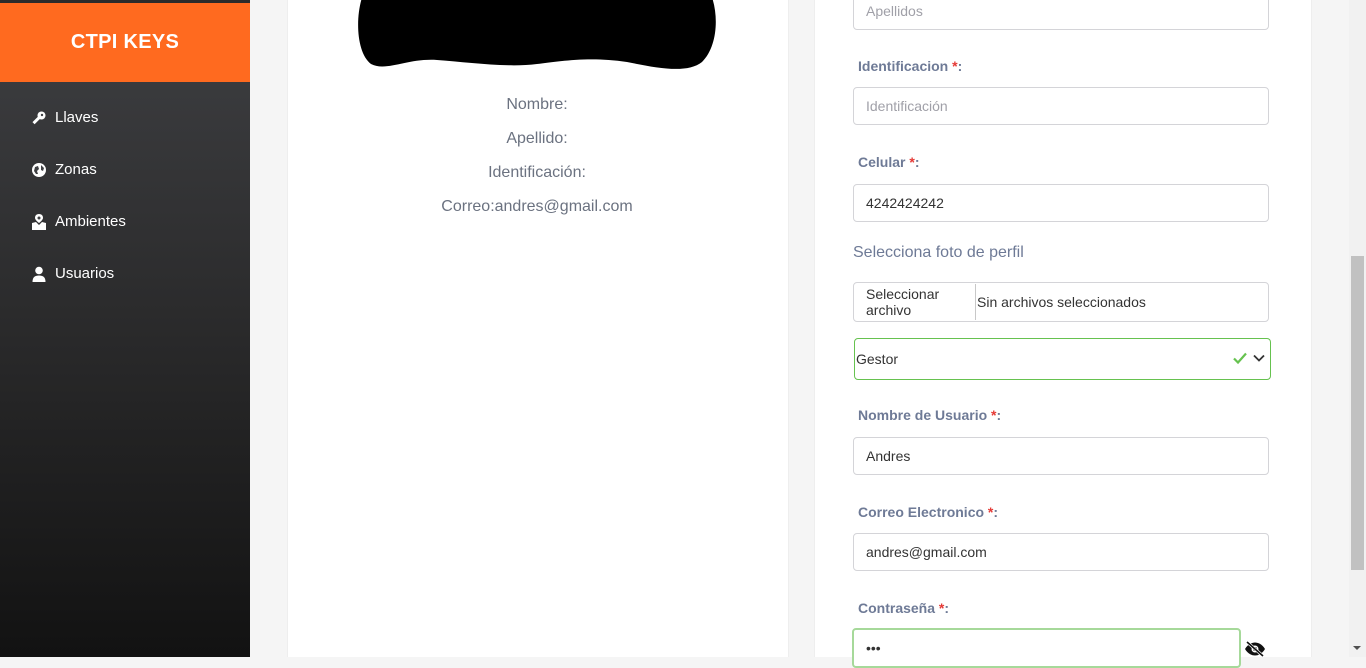 The image size is (1366, 668). I want to click on user-icon, so click(39, 274).